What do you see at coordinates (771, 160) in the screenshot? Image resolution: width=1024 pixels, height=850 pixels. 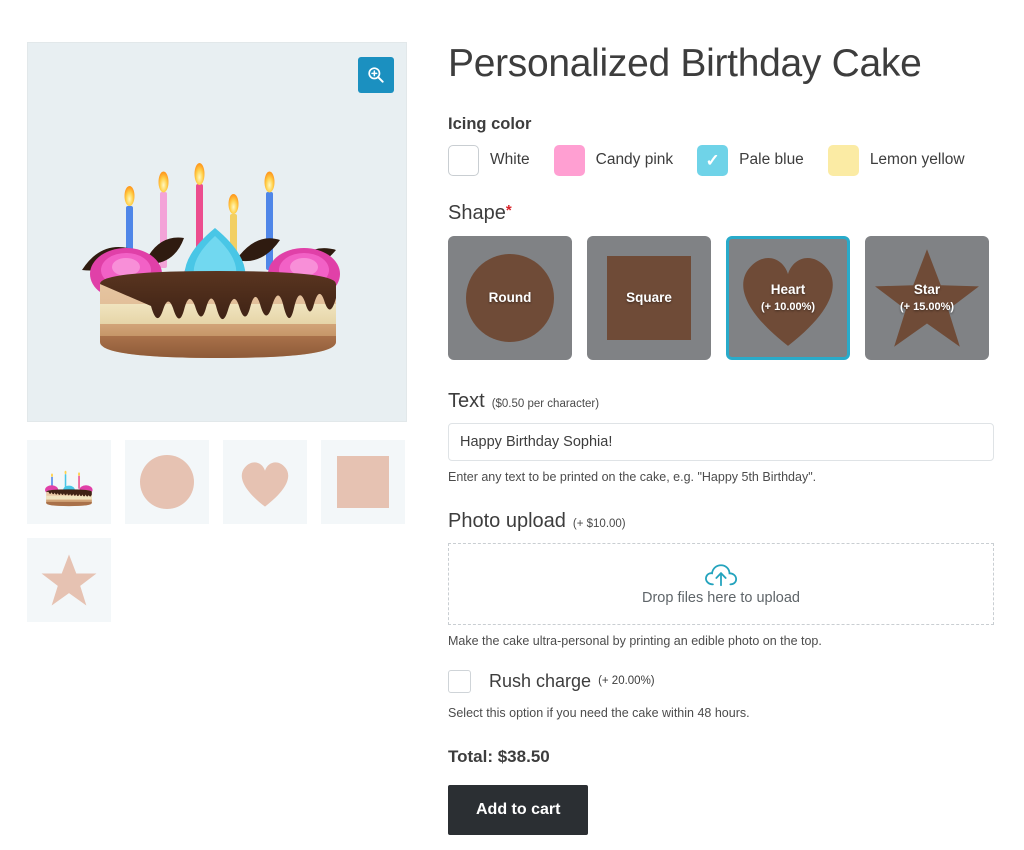 I see `icing-label-pale-blue: Pale blue` at bounding box center [771, 160].